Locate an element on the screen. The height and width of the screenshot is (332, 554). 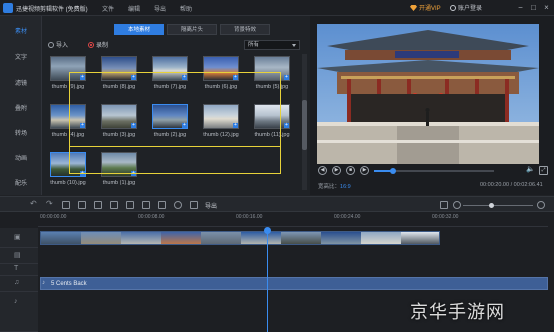
mosaic-icon is located at coordinates (130, 205).